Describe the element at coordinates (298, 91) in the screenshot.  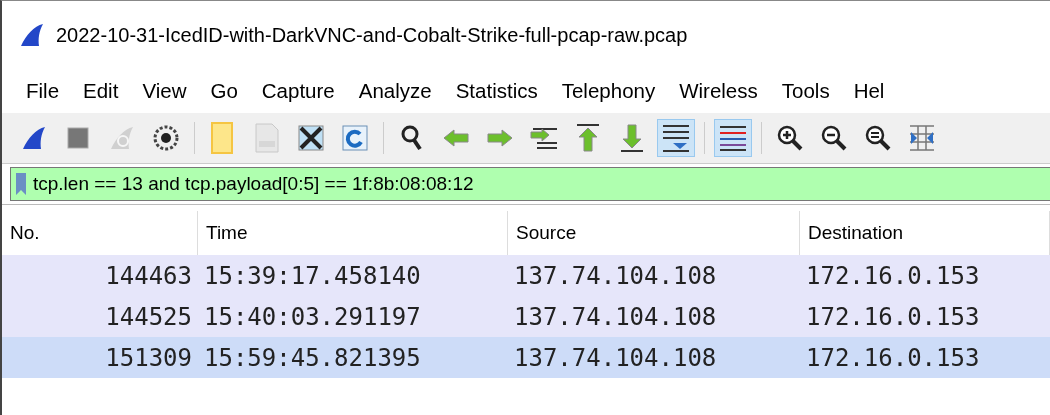
I see `menu-item: Capture` at that location.